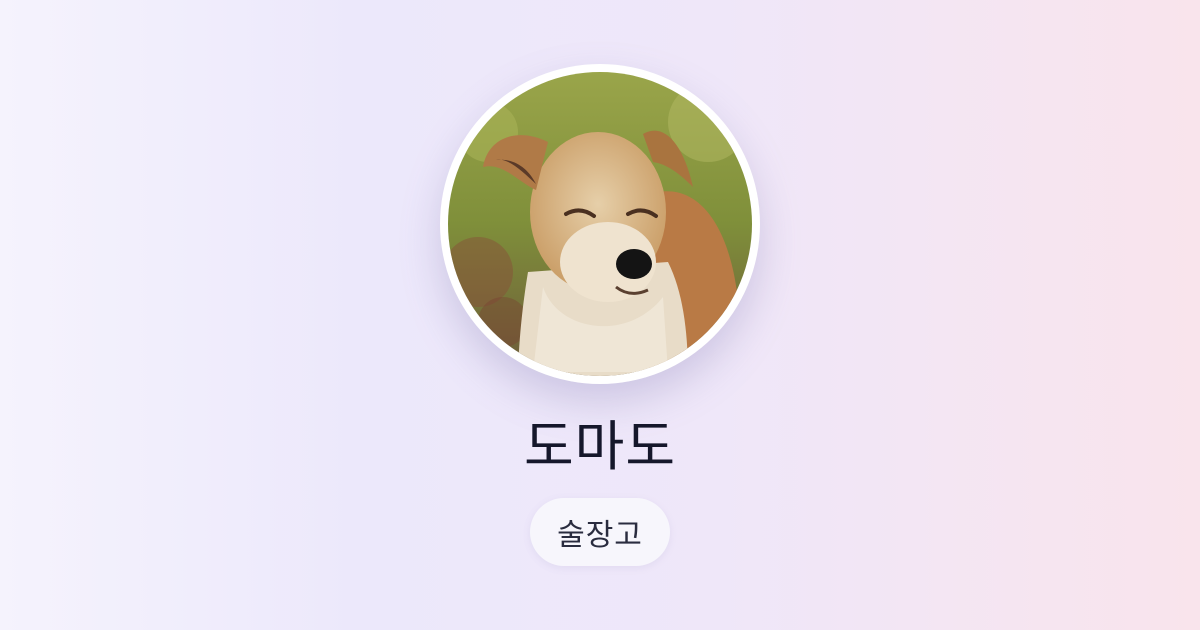 This screenshot has width=1200, height=630. I want to click on tag-pill: 술장고, so click(600, 532).